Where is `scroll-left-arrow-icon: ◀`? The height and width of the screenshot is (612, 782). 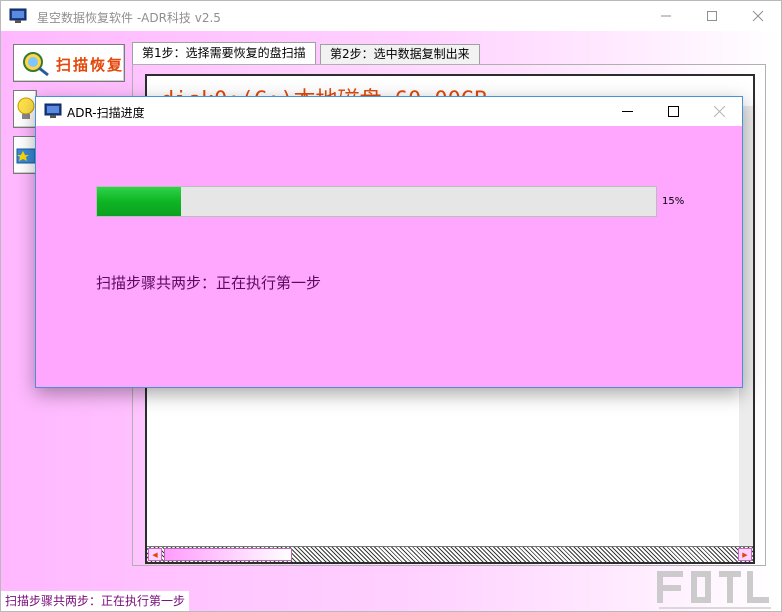
scroll-left-arrow-icon: ◀ is located at coordinates (155, 554).